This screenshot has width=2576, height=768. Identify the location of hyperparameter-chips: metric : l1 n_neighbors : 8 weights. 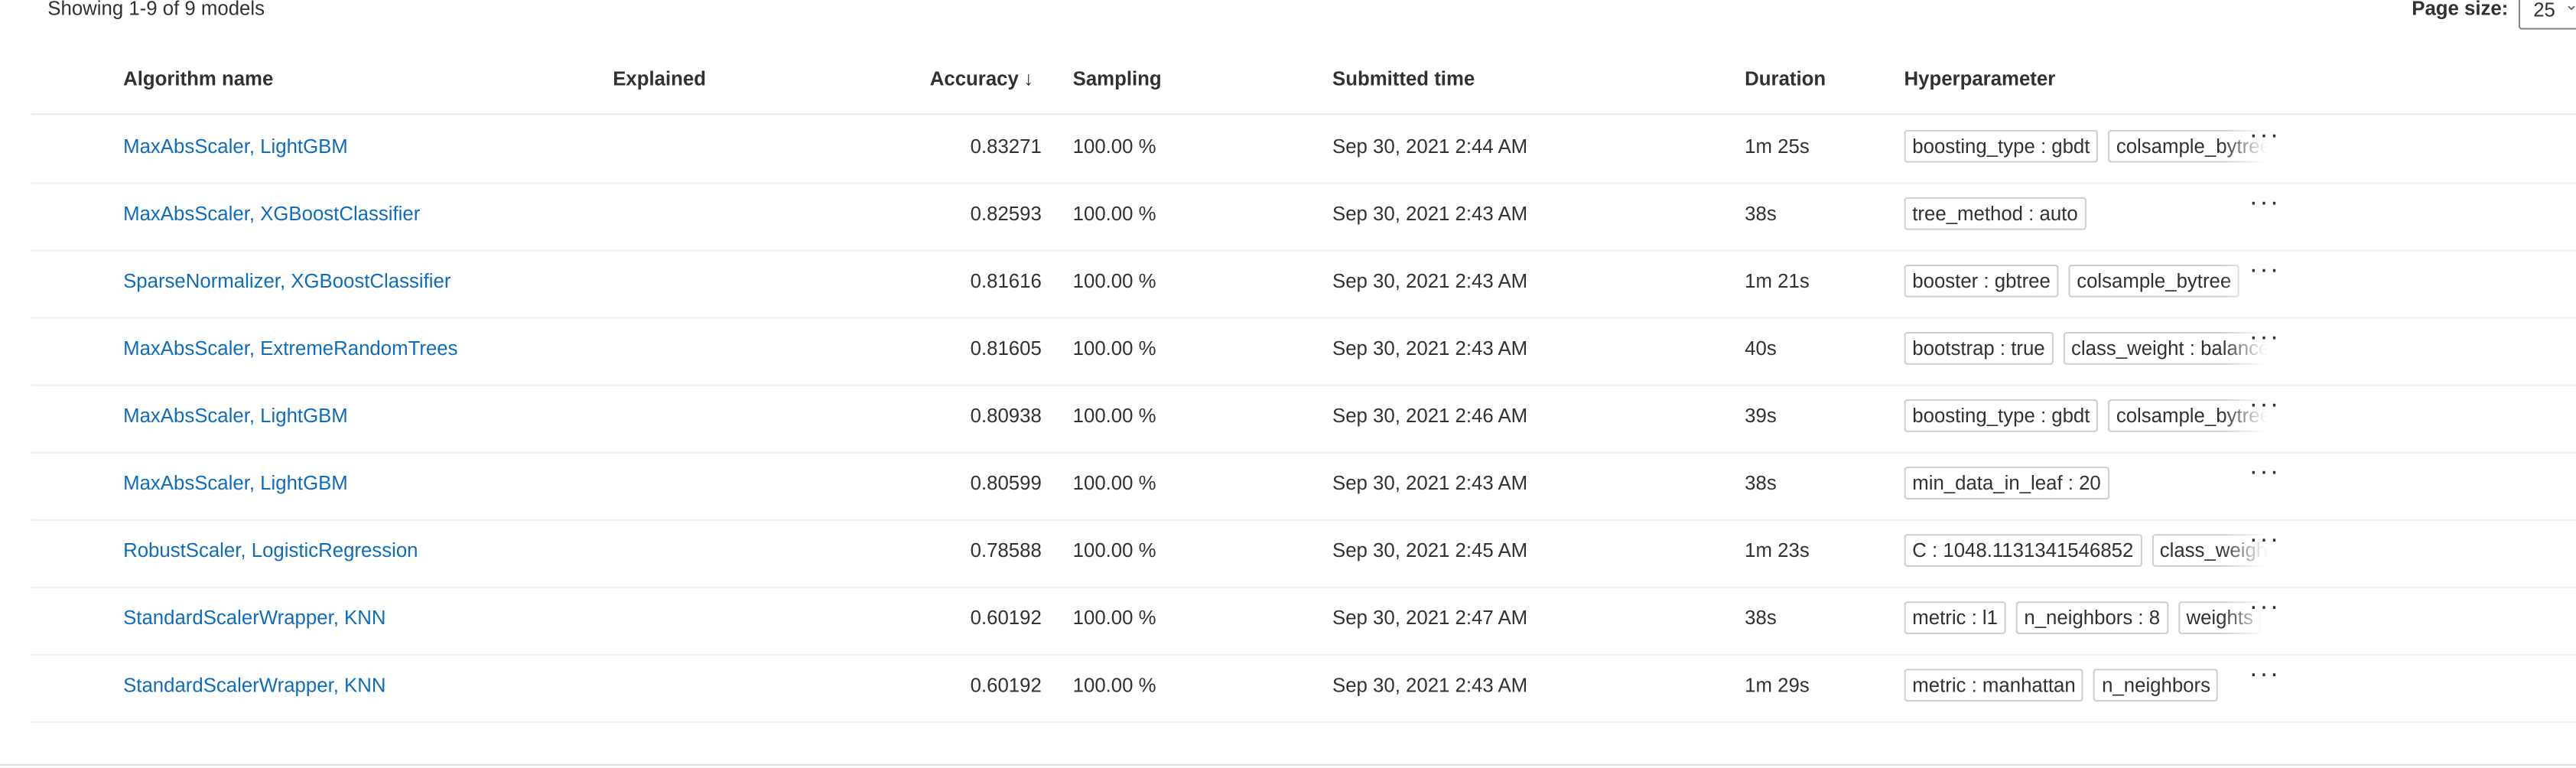
(2085, 619).